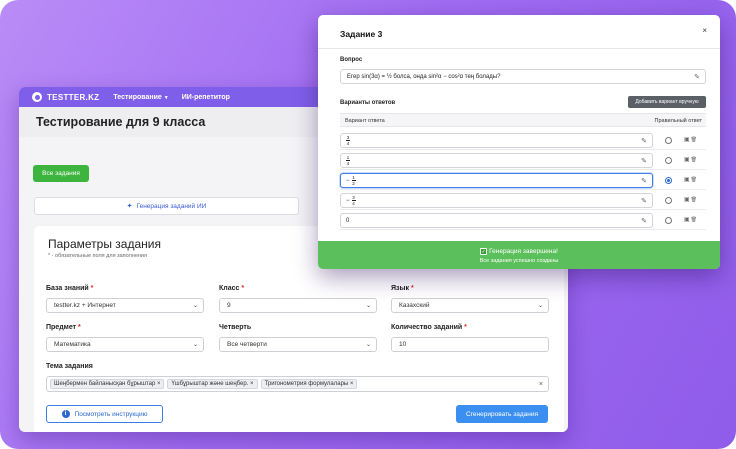  Describe the element at coordinates (107, 384) in the screenshot. I see `topic-tag: Шеңбермен байланысқан бұрыштар ×` at that location.